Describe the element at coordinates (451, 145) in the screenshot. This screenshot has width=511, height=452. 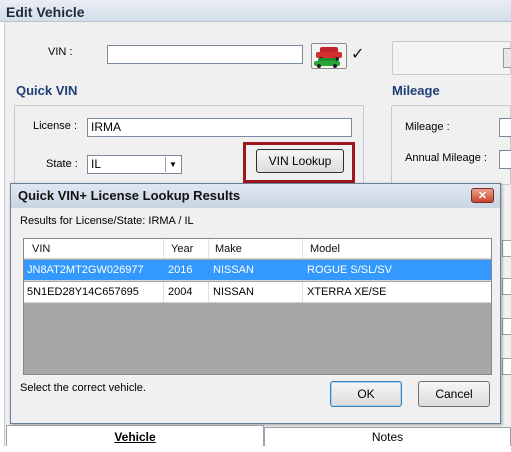
I see `mileage-group` at that location.